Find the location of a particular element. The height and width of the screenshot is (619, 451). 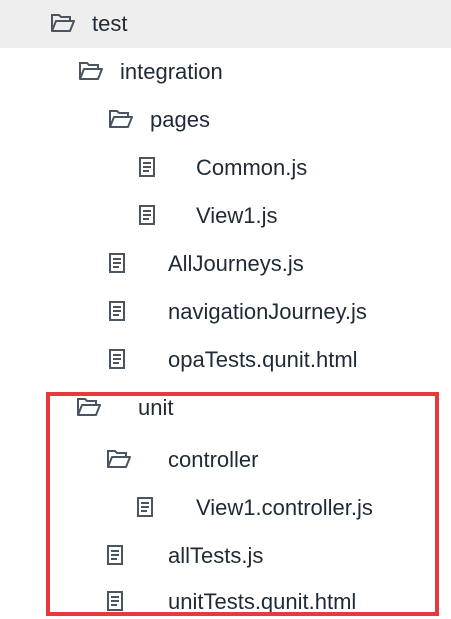

tree-item-alltests-js: allTests.js is located at coordinates (225, 556).